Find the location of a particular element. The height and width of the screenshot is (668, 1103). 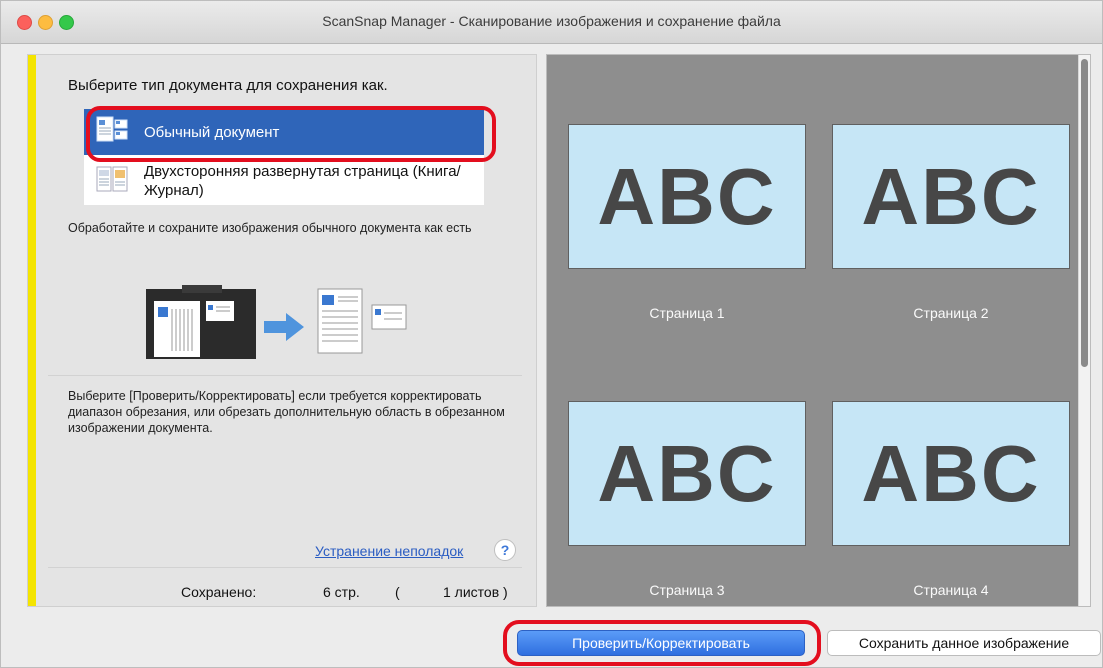

preview-scrollbar is located at coordinates (1084, 330).